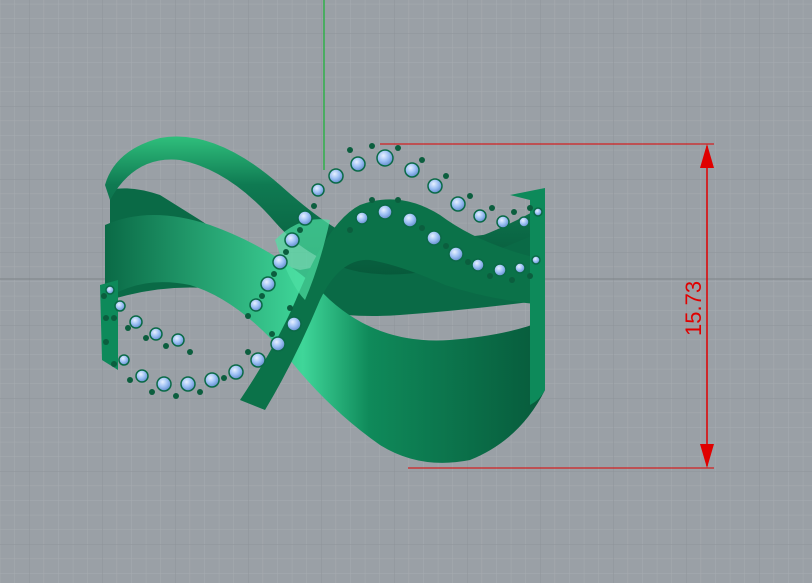 This screenshot has width=812, height=583. Describe the element at coordinates (693, 308) in the screenshot. I see `dimension-value: 15.73` at that location.